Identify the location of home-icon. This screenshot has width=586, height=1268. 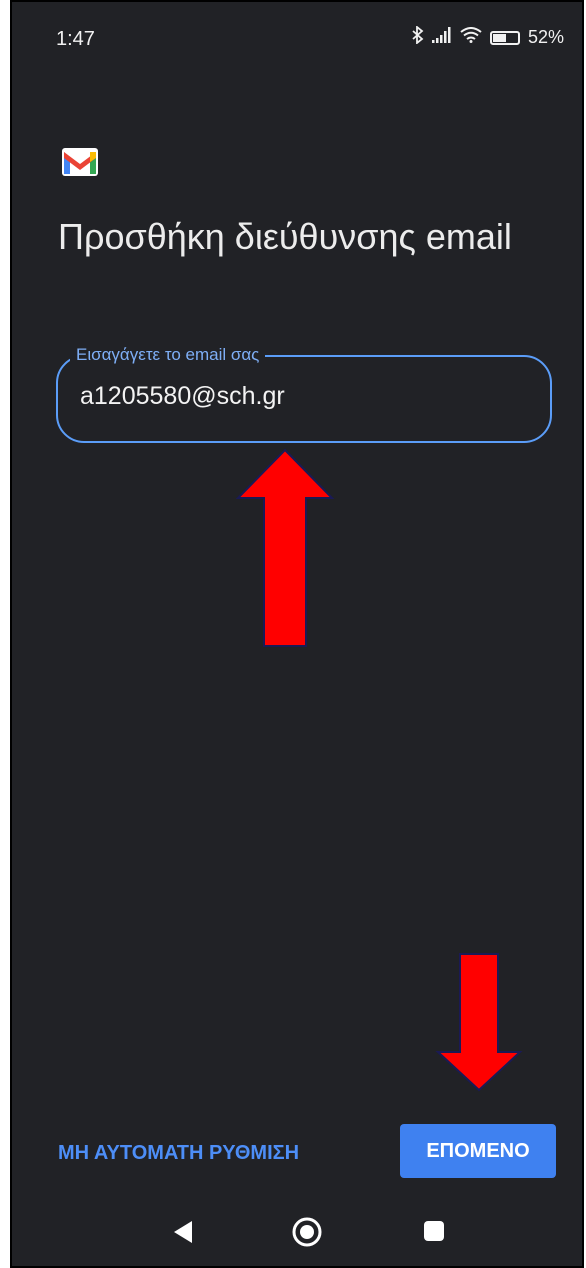
(307, 1234).